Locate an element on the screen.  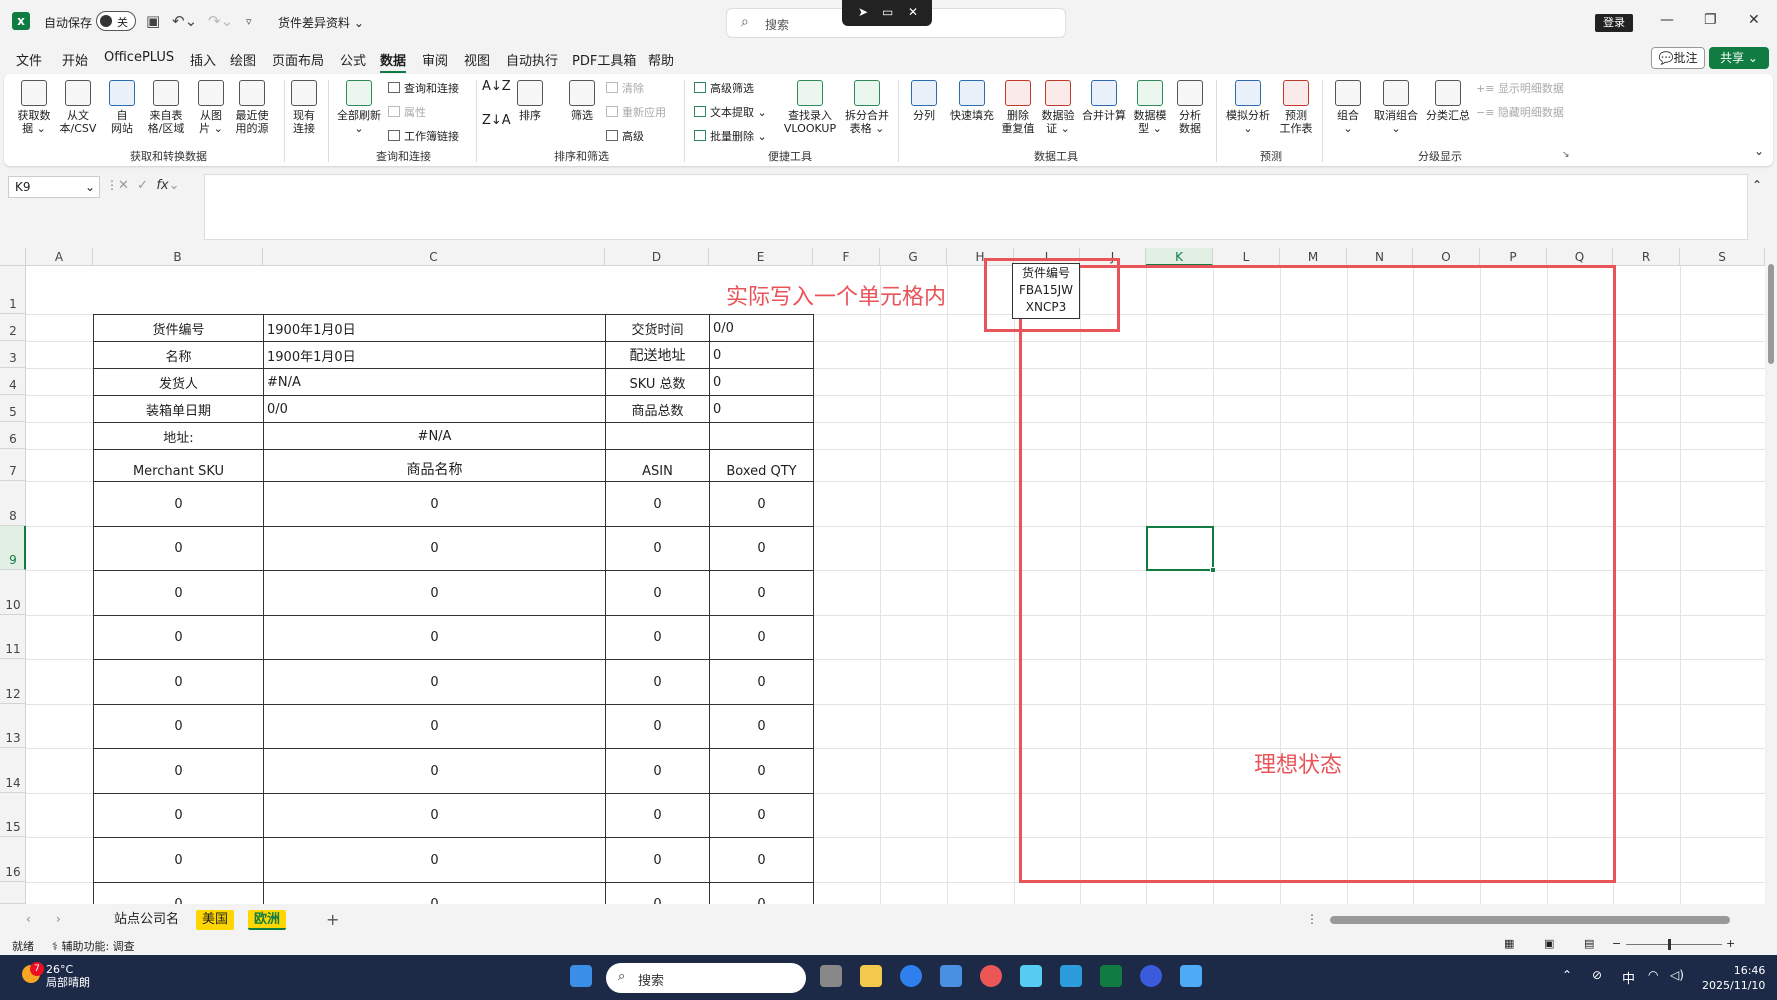
pointer-icon: ➤ is located at coordinates (863, 12).